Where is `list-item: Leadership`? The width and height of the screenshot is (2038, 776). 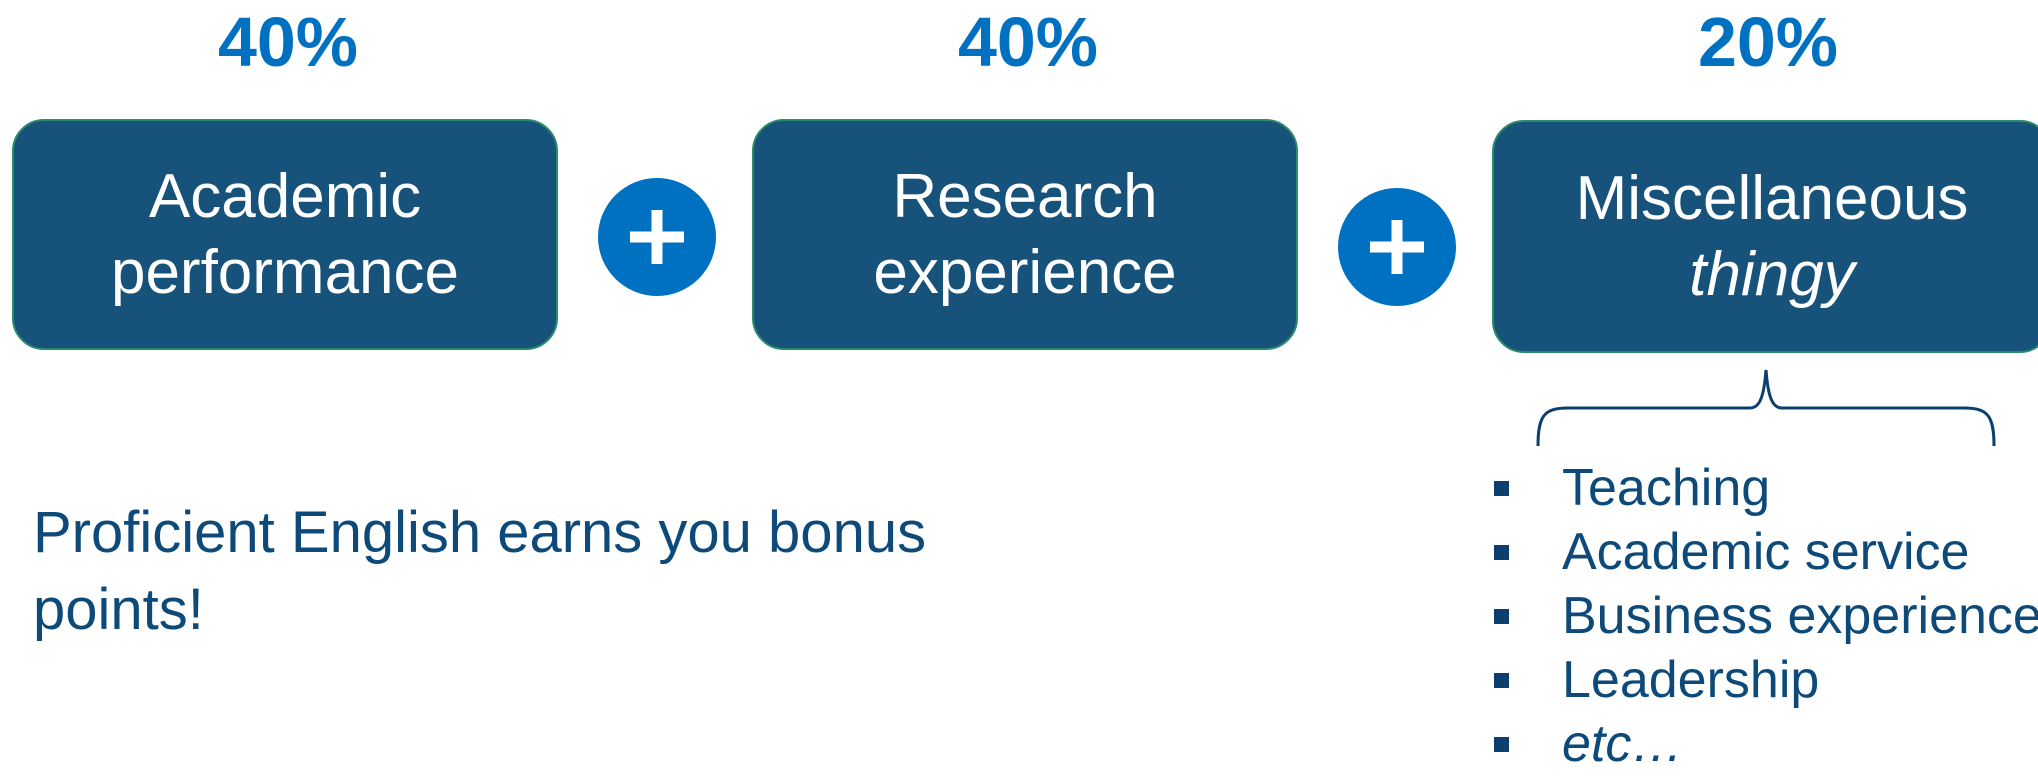 list-item: Leadership is located at coordinates (1765, 680).